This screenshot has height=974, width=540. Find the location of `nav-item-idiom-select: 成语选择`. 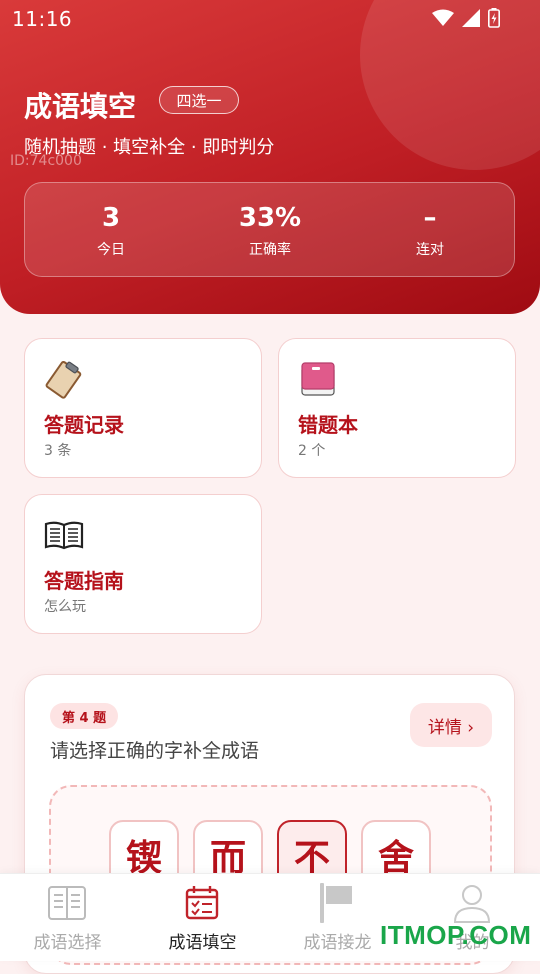

nav-item-idiom-select: 成语选择 is located at coordinates (67, 917).